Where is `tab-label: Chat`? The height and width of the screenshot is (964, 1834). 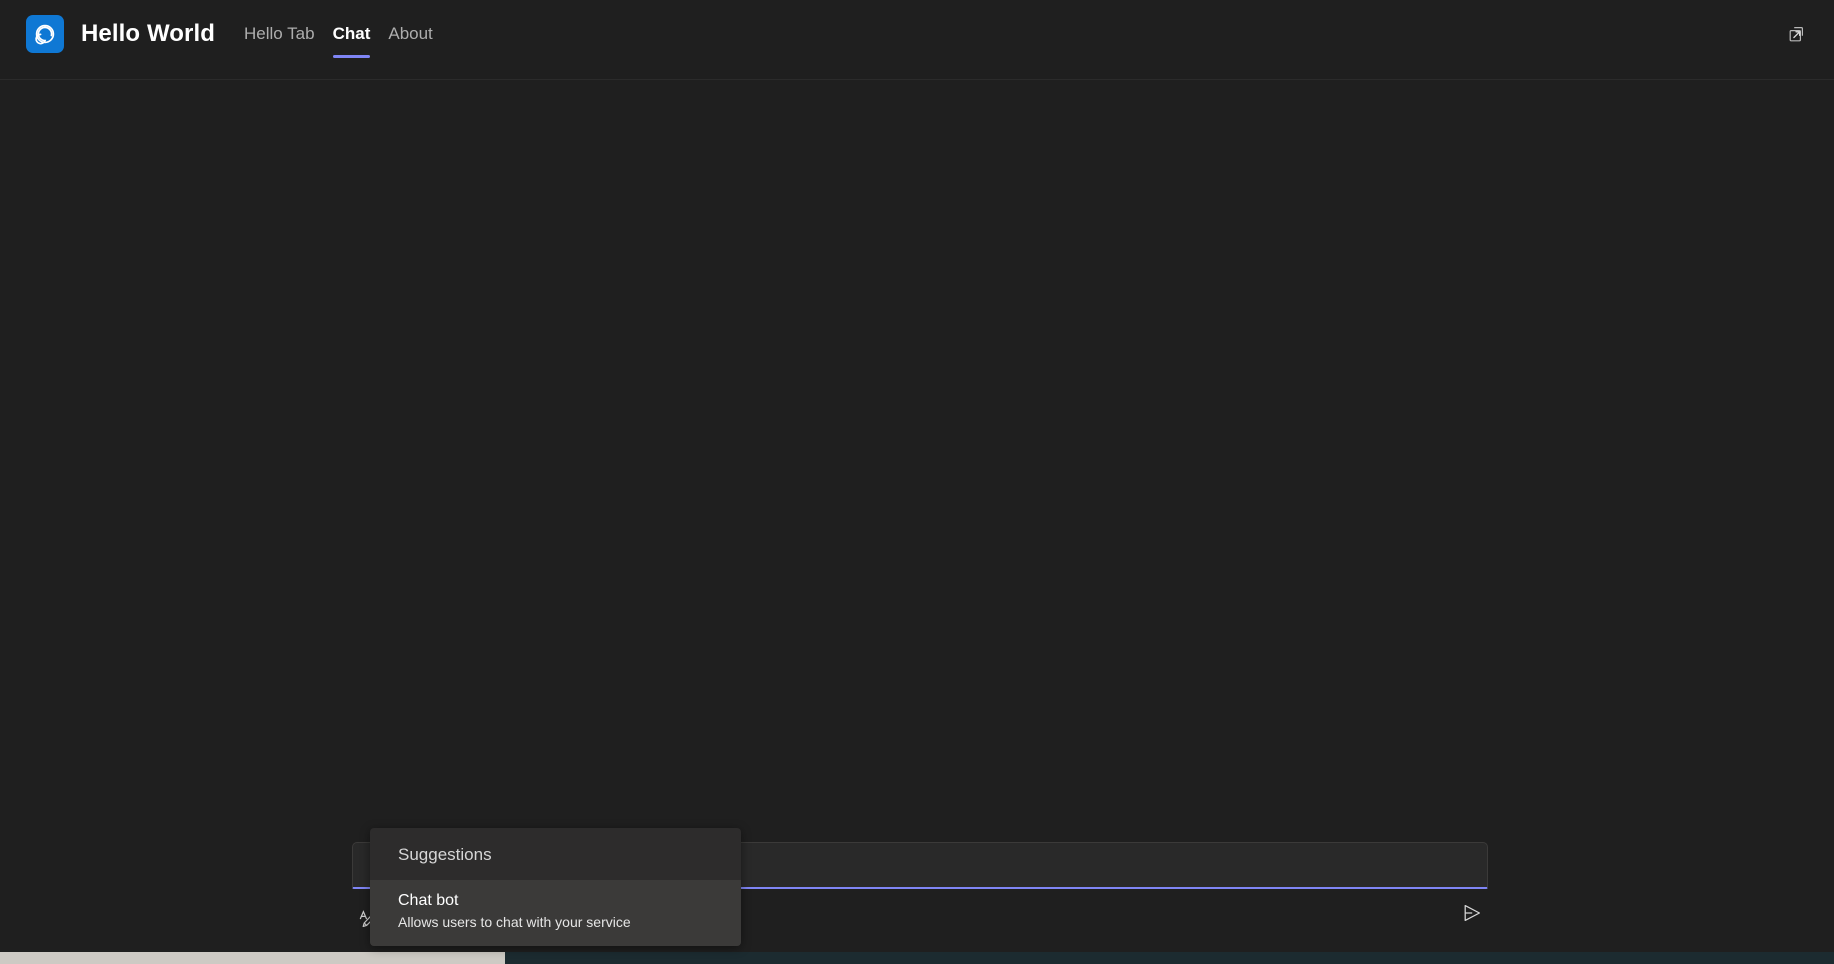 tab-label: Chat is located at coordinates (351, 33).